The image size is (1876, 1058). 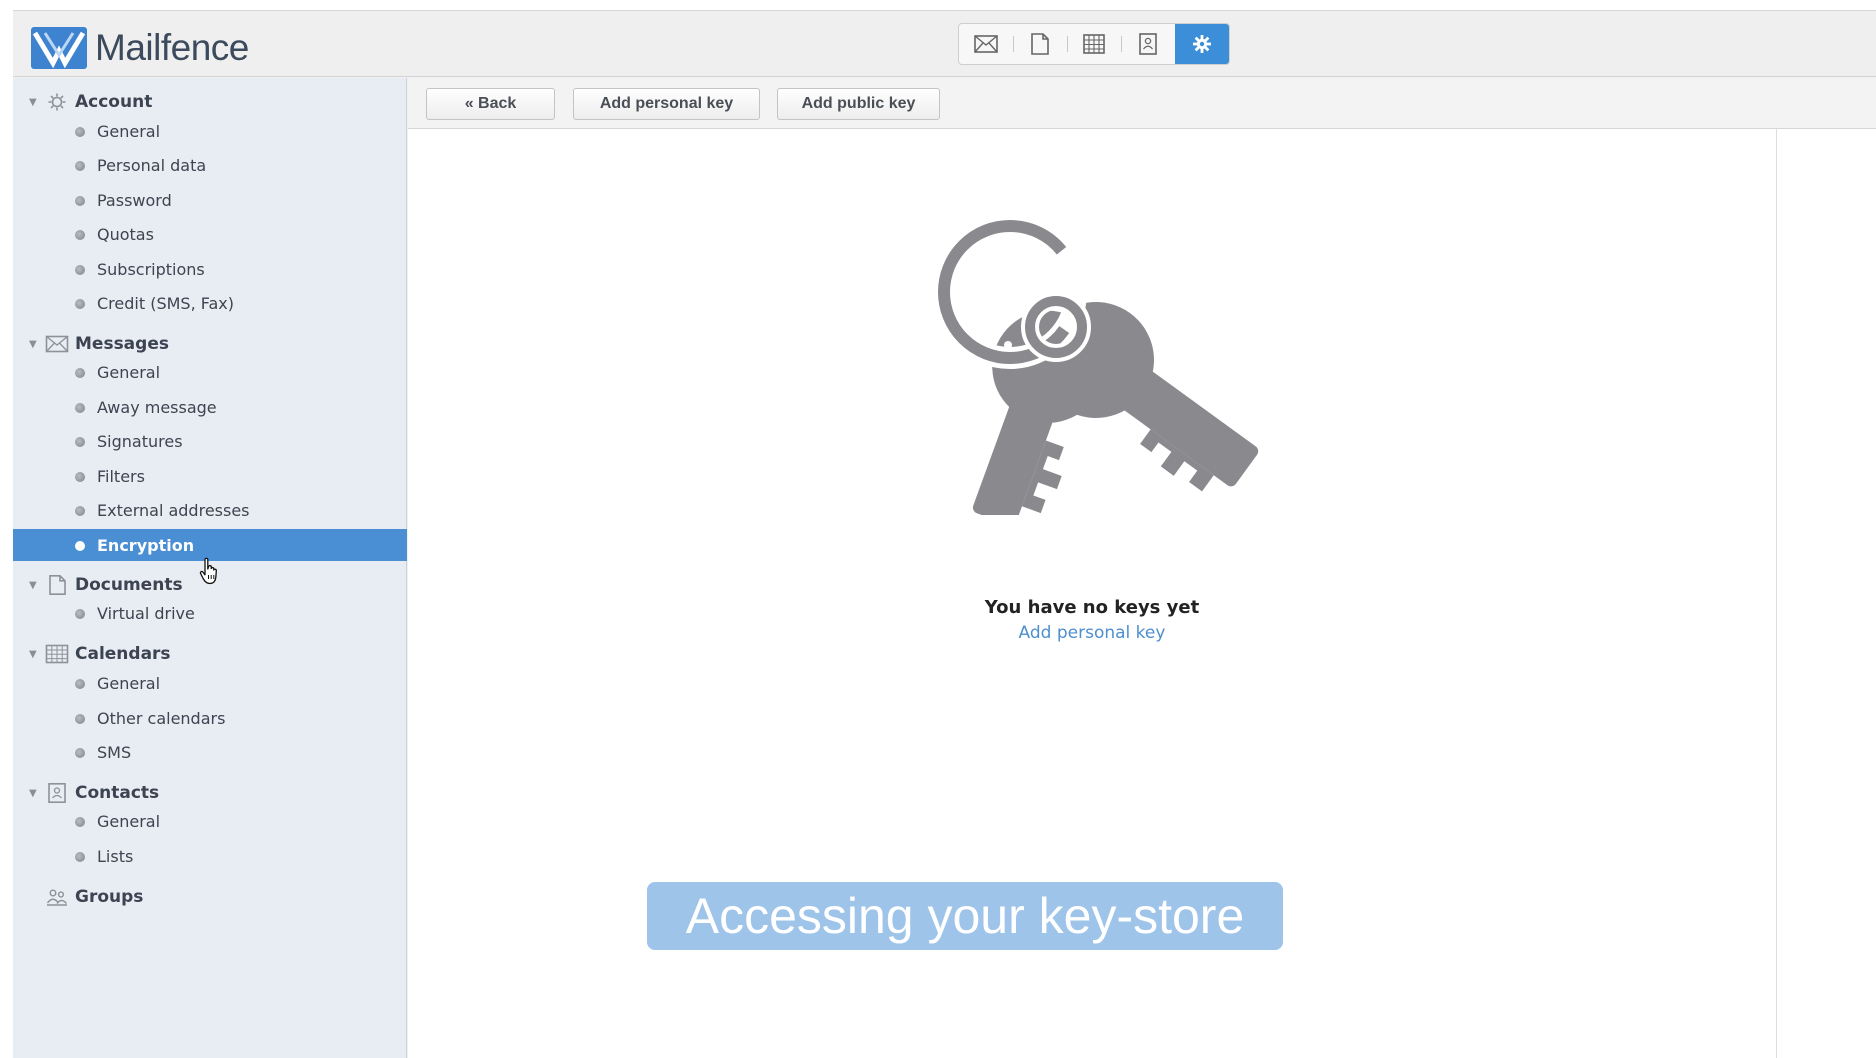 I want to click on sidebar-section-label: Groups, so click(x=109, y=897).